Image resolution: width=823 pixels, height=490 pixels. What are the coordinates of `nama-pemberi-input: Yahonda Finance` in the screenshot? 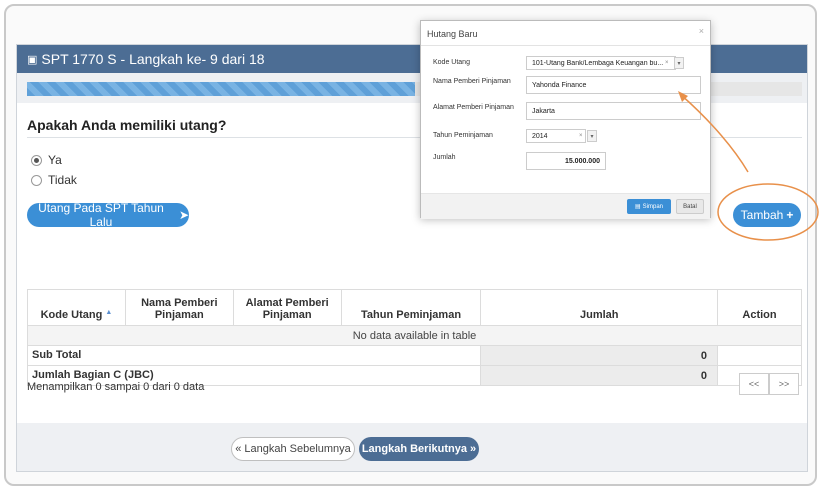 It's located at (613, 85).